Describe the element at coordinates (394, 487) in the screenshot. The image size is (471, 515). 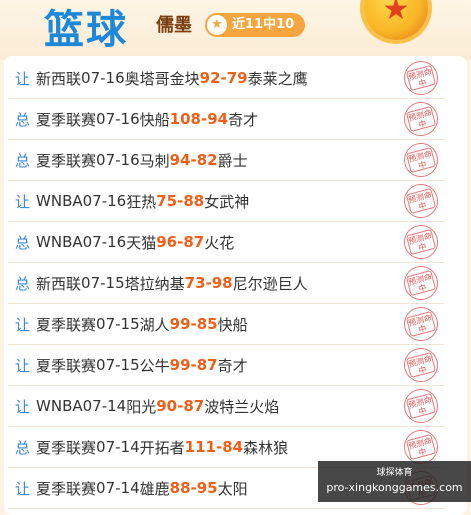
I see `watermark-url: pro-xingkonggames.com` at that location.